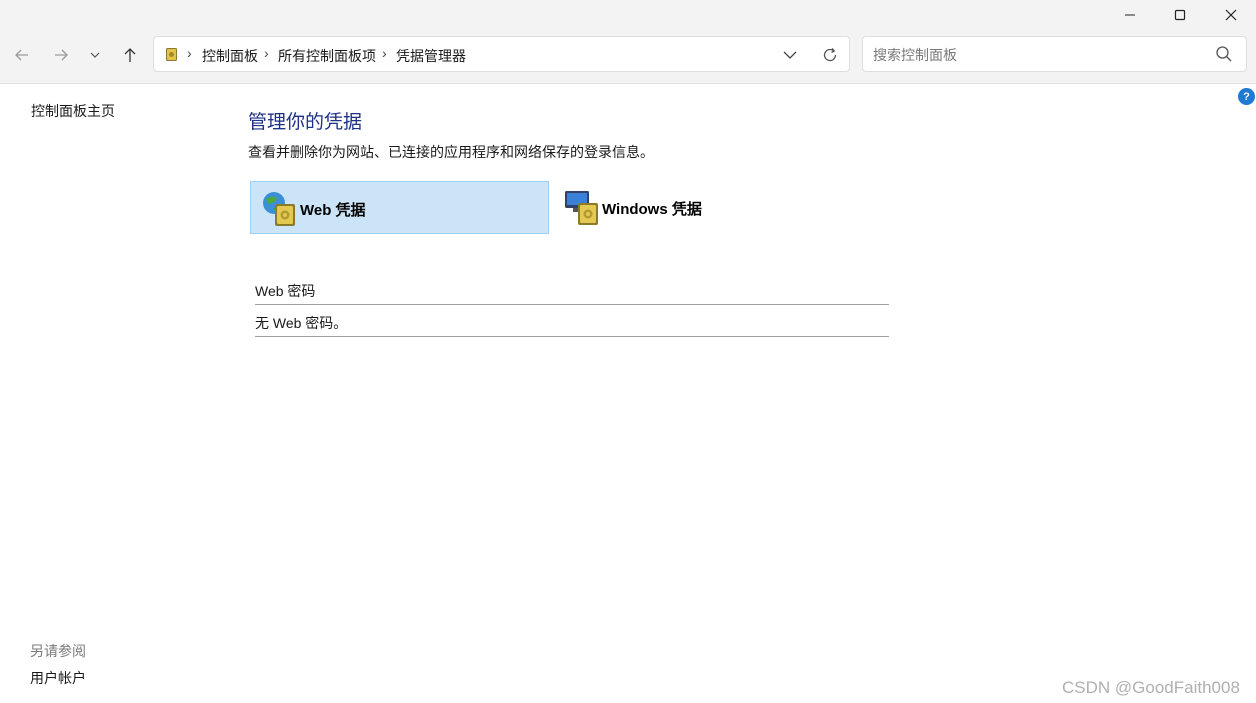 The height and width of the screenshot is (703, 1256). I want to click on see-also-heading: 另请参阅, so click(58, 651).